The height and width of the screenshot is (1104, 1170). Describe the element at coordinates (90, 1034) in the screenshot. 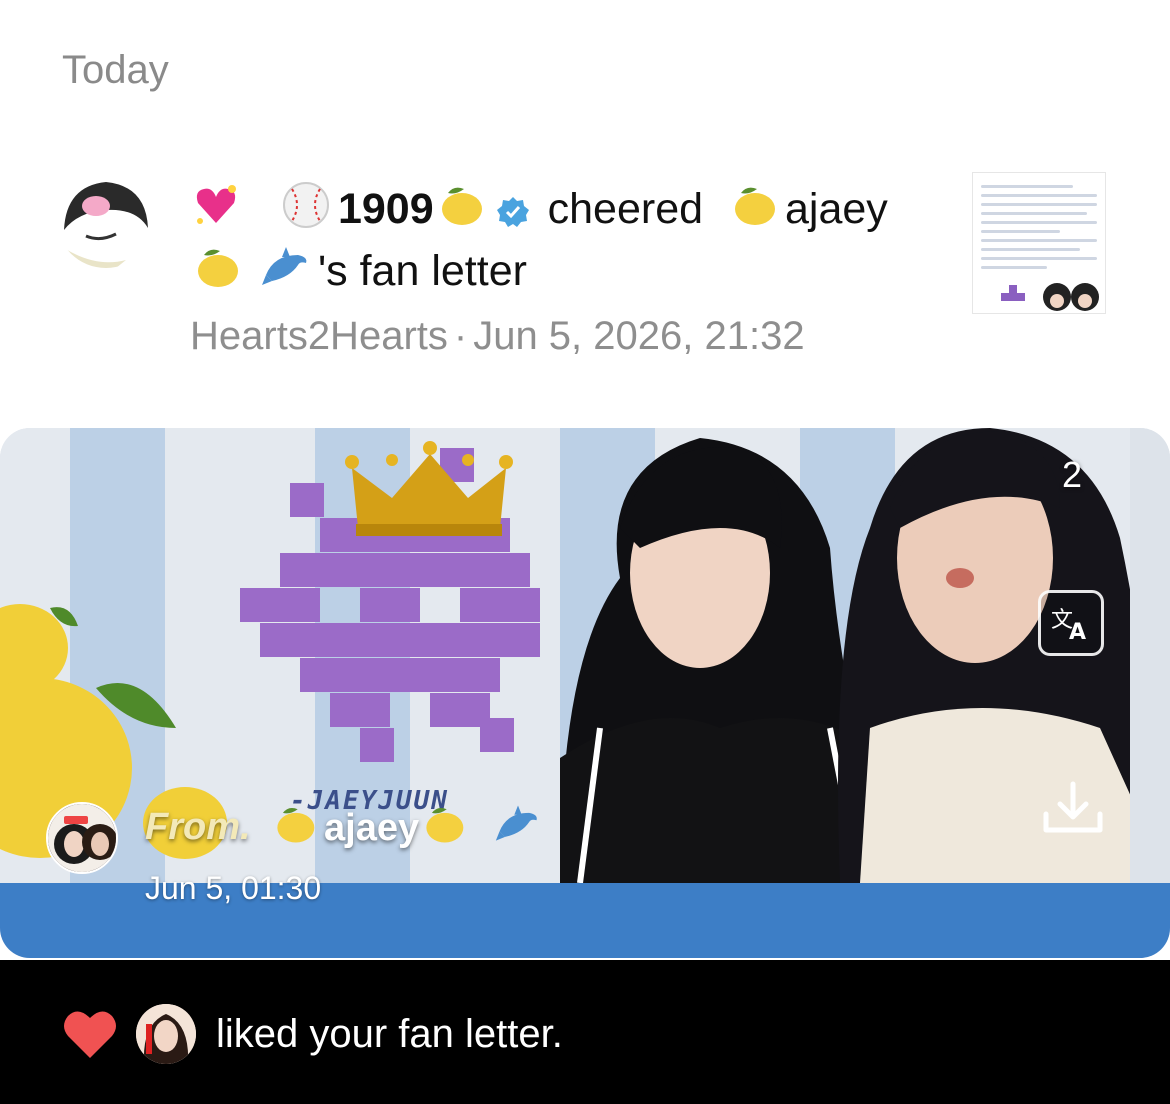

I see `heart-icon` at that location.